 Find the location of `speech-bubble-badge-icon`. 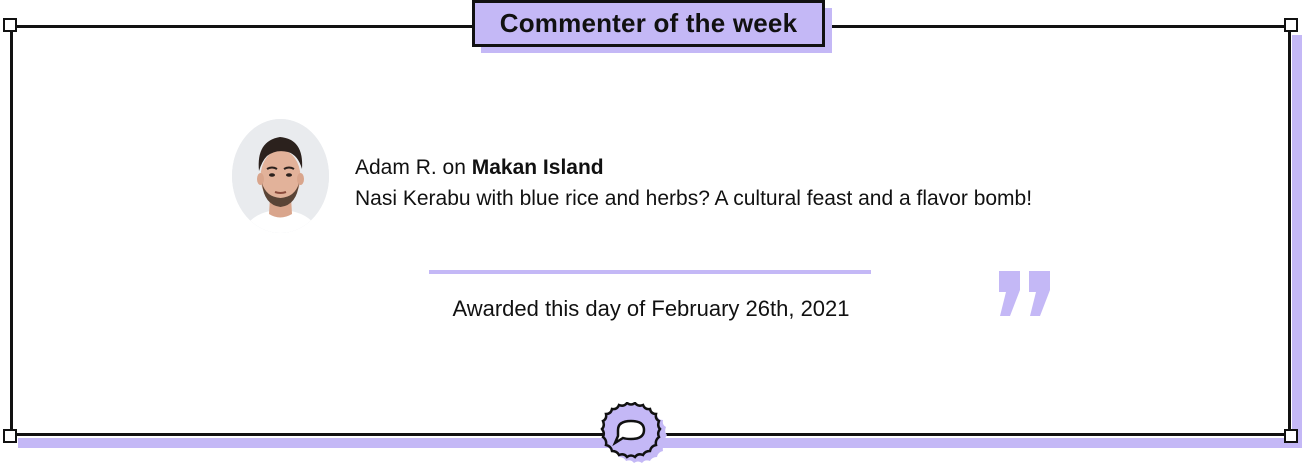

speech-bubble-badge-icon is located at coordinates (633, 432).